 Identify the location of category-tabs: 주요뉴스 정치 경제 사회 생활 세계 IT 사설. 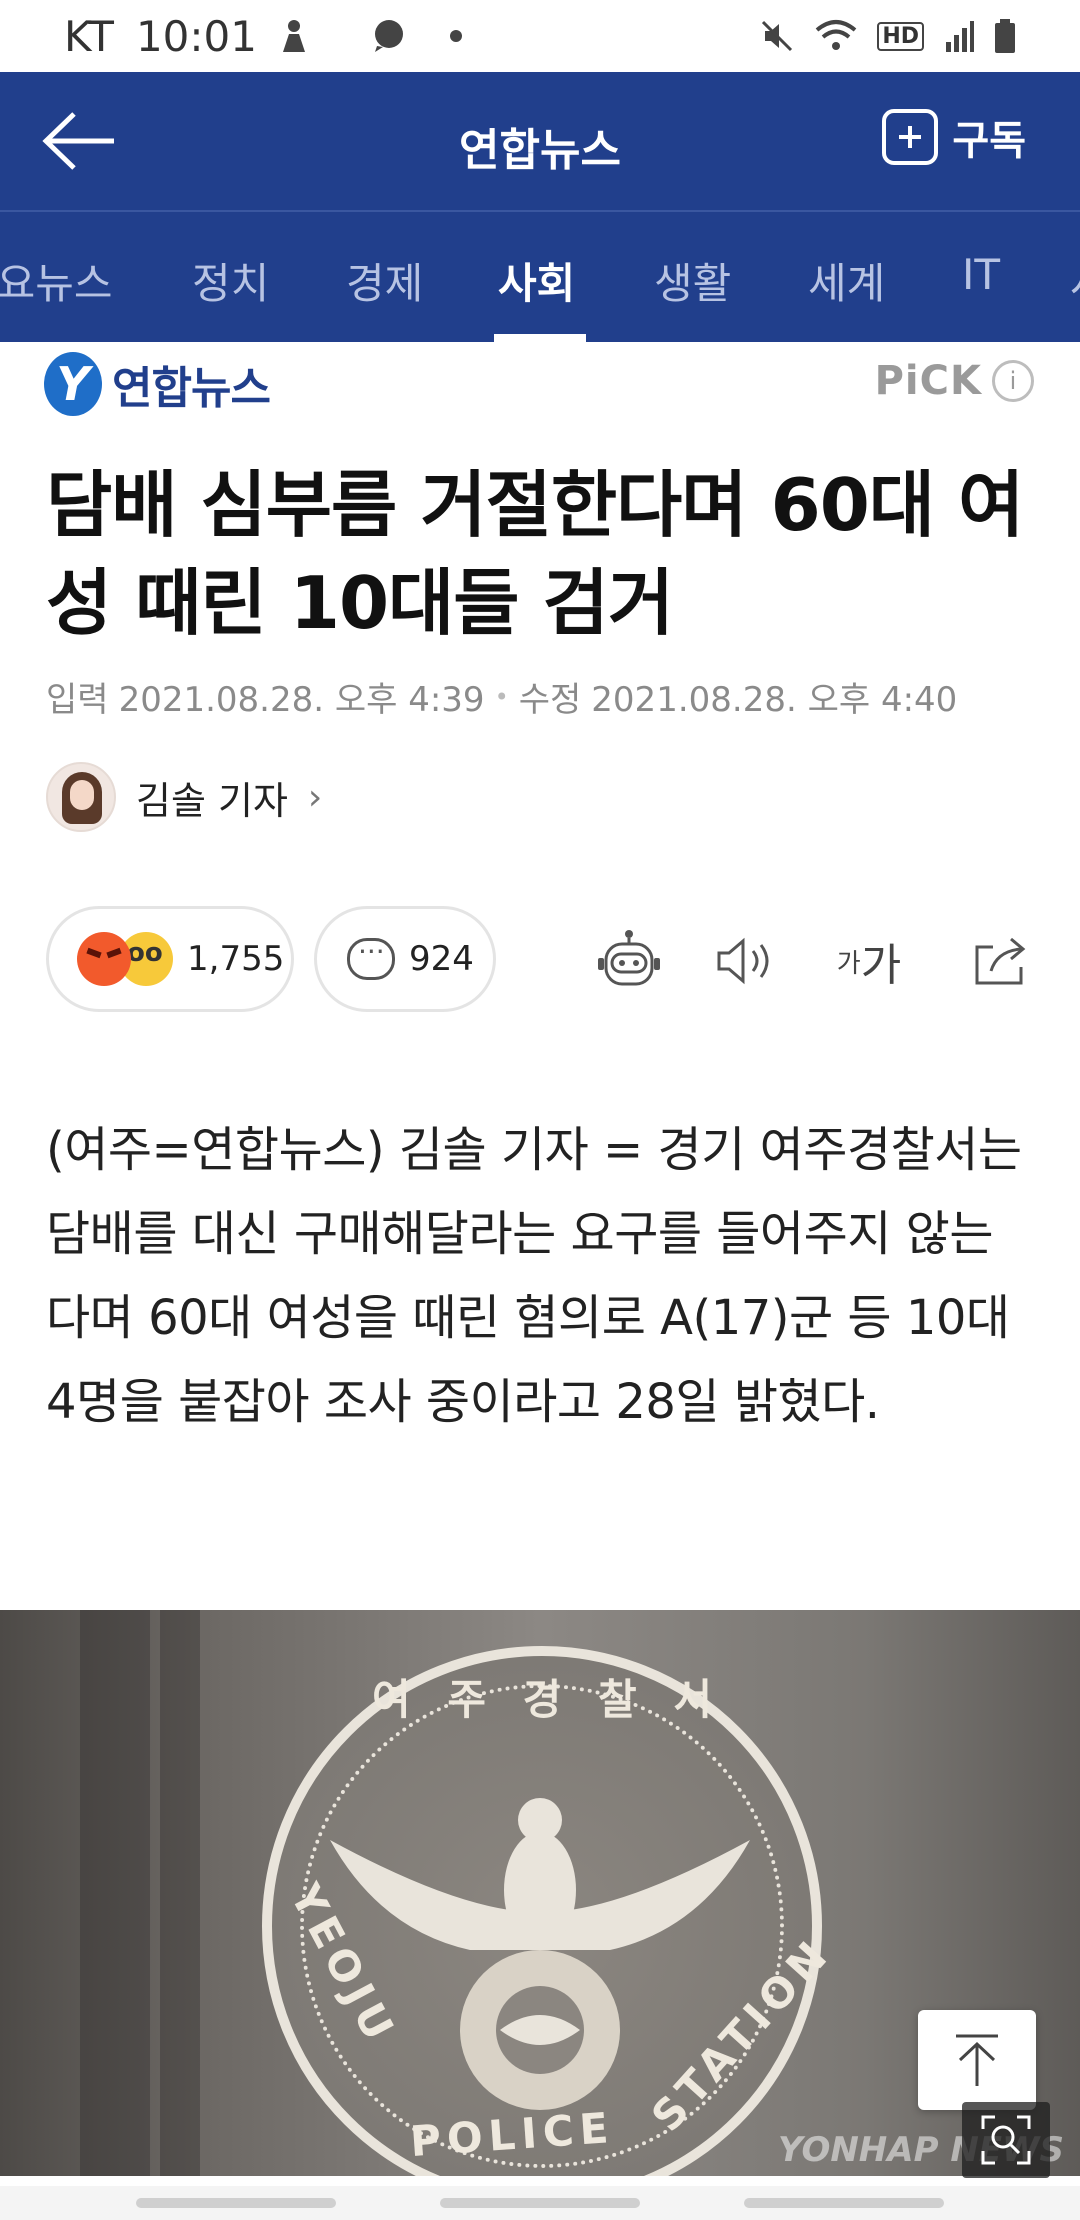
(540, 276).